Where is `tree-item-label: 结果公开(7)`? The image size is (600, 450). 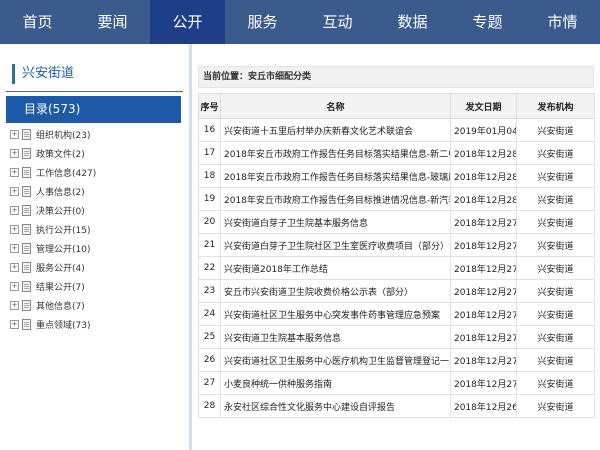
tree-item-label: 结果公开(7) is located at coordinates (60, 286).